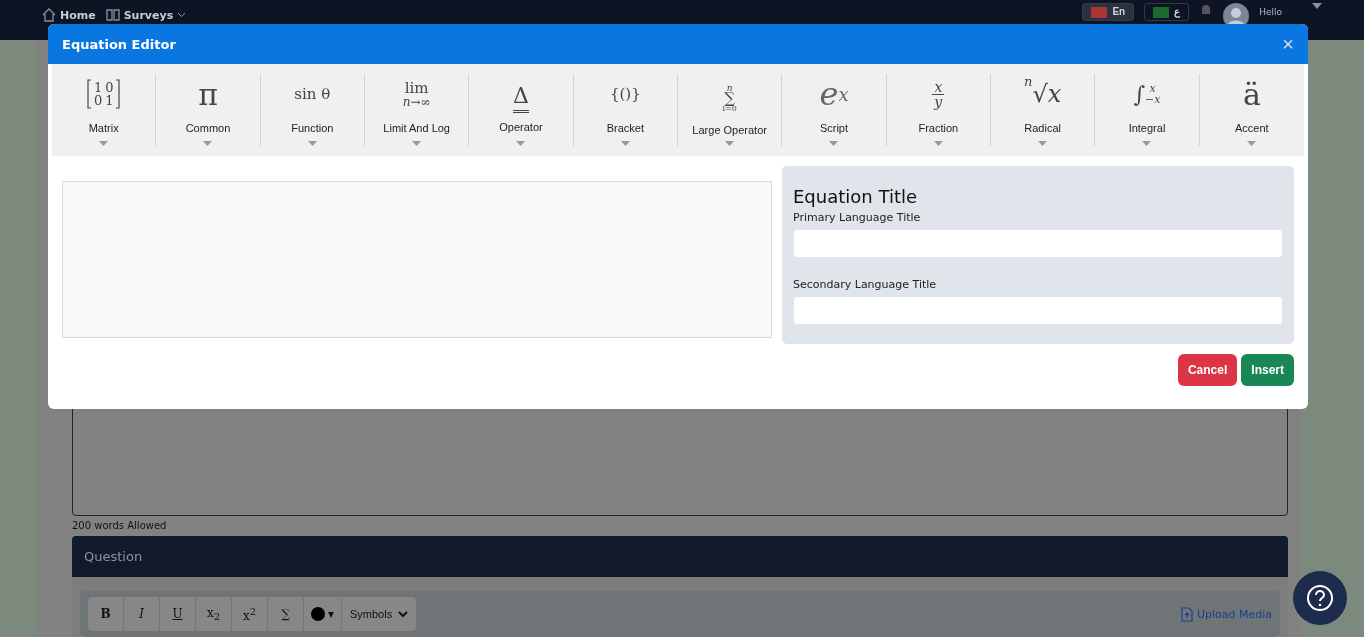 This screenshot has width=1364, height=637. Describe the element at coordinates (119, 44) in the screenshot. I see `dialog-title: Equation Editor` at that location.